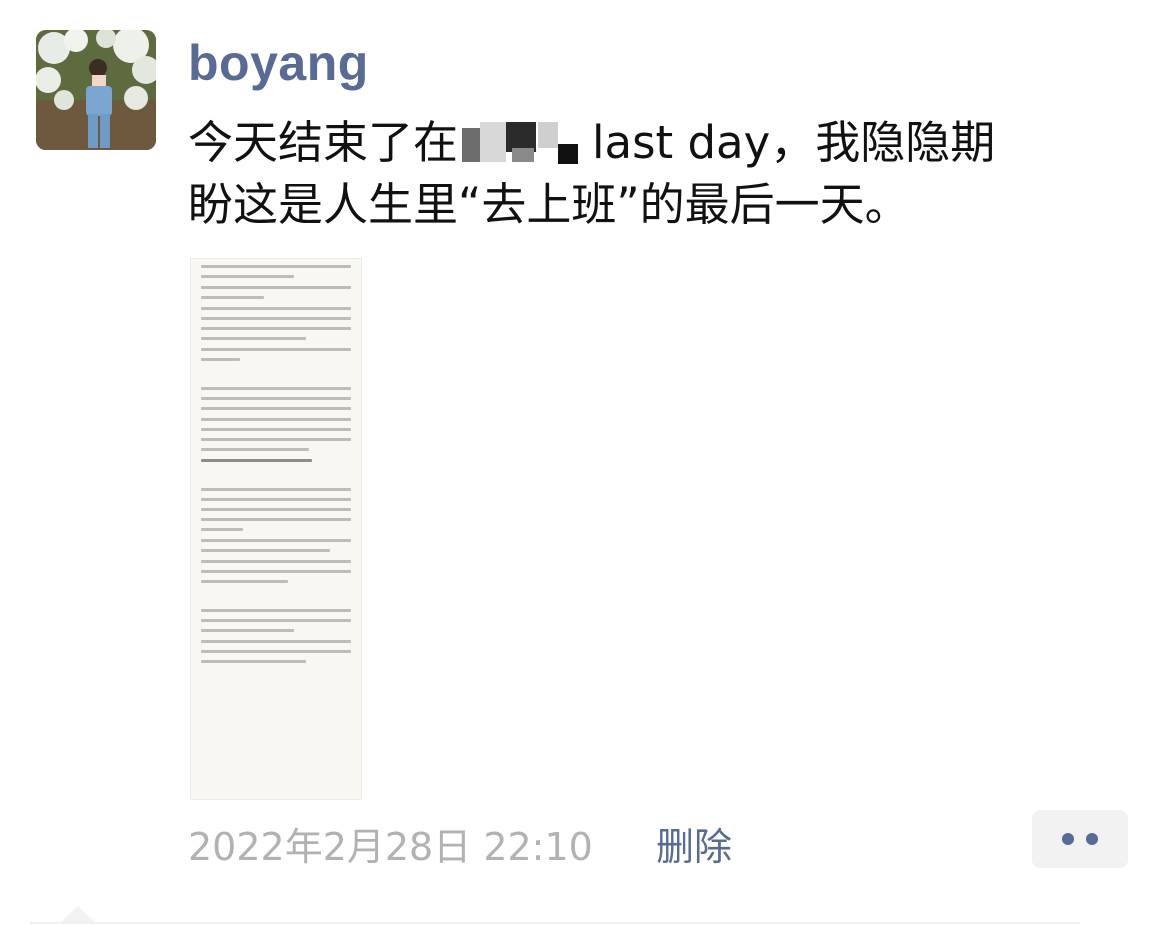 This screenshot has height=925, width=1170. I want to click on comment-area-caret, so click(78, 914).